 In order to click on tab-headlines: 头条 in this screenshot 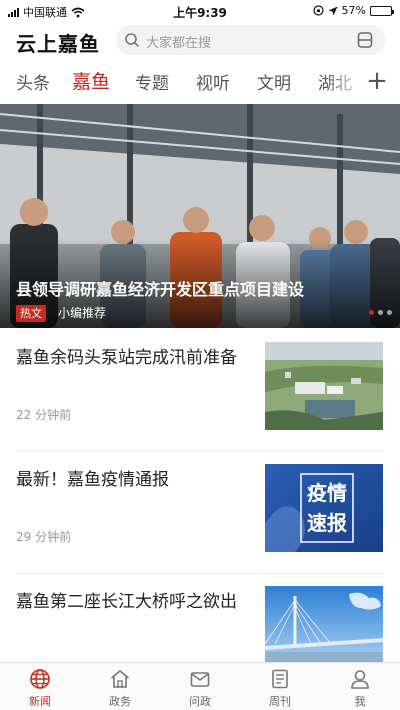, I will do `click(33, 81)`.